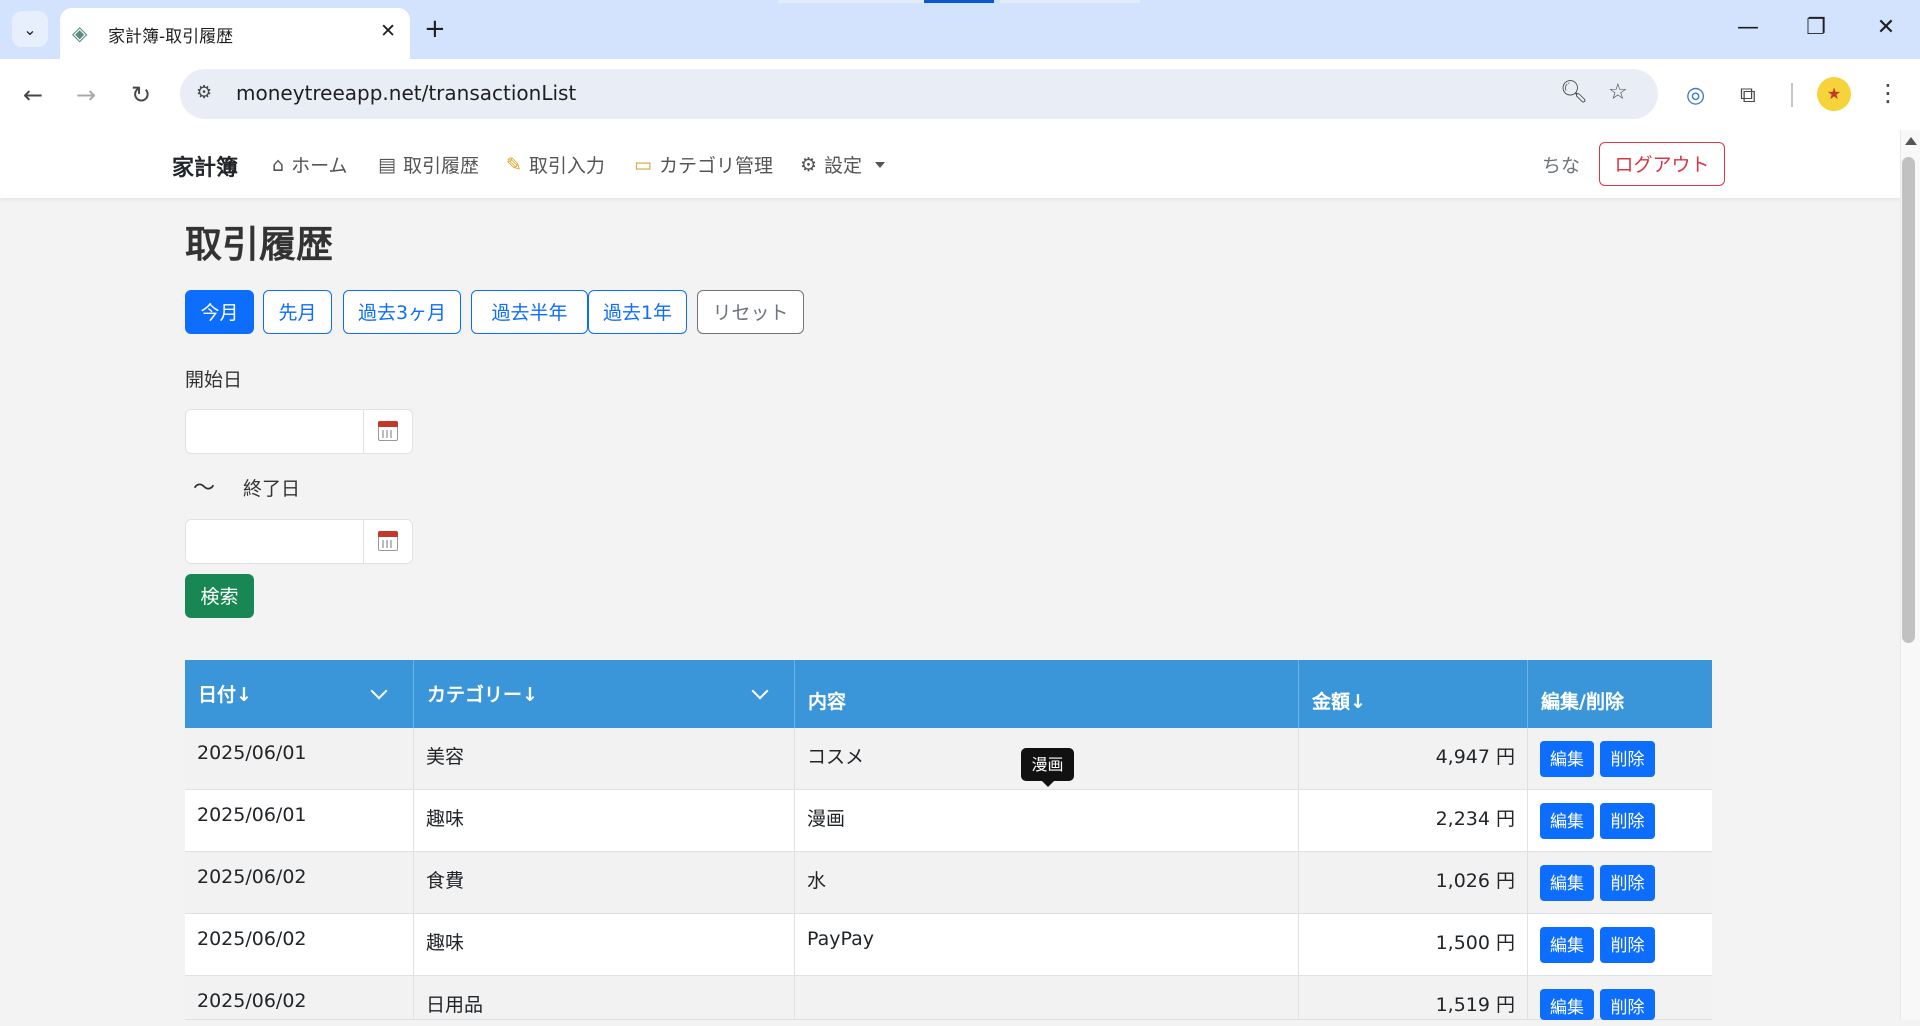  Describe the element at coordinates (299, 694) in the screenshot. I see `header-date: 日付↓` at that location.